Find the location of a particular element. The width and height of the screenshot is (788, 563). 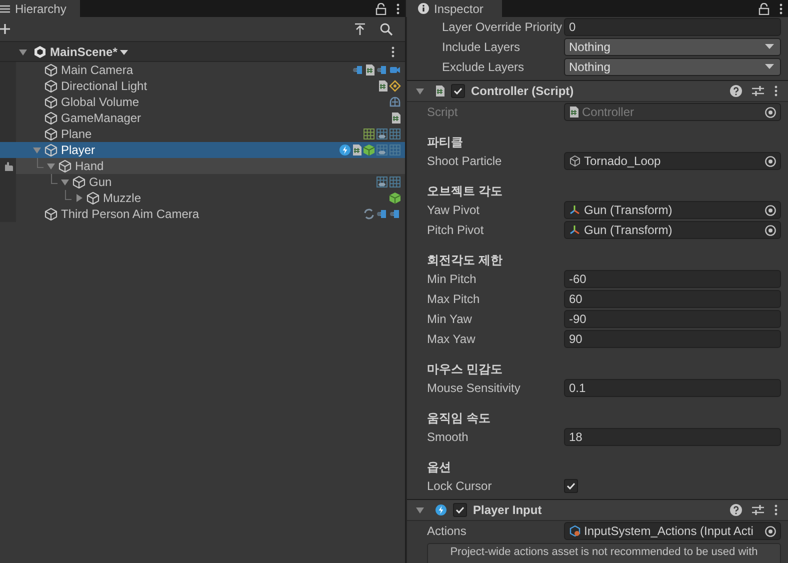

field-label: Layer Override Priority is located at coordinates (502, 27).